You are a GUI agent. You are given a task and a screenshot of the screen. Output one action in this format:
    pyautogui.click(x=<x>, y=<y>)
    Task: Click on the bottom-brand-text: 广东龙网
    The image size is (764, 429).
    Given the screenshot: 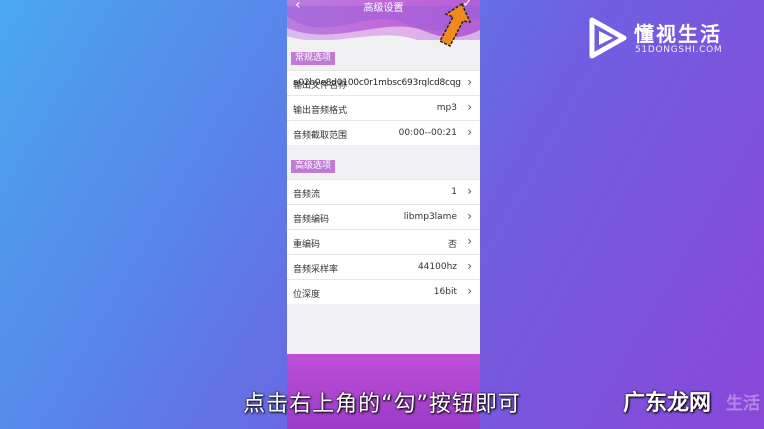 What is the action you would take?
    pyautogui.click(x=667, y=403)
    